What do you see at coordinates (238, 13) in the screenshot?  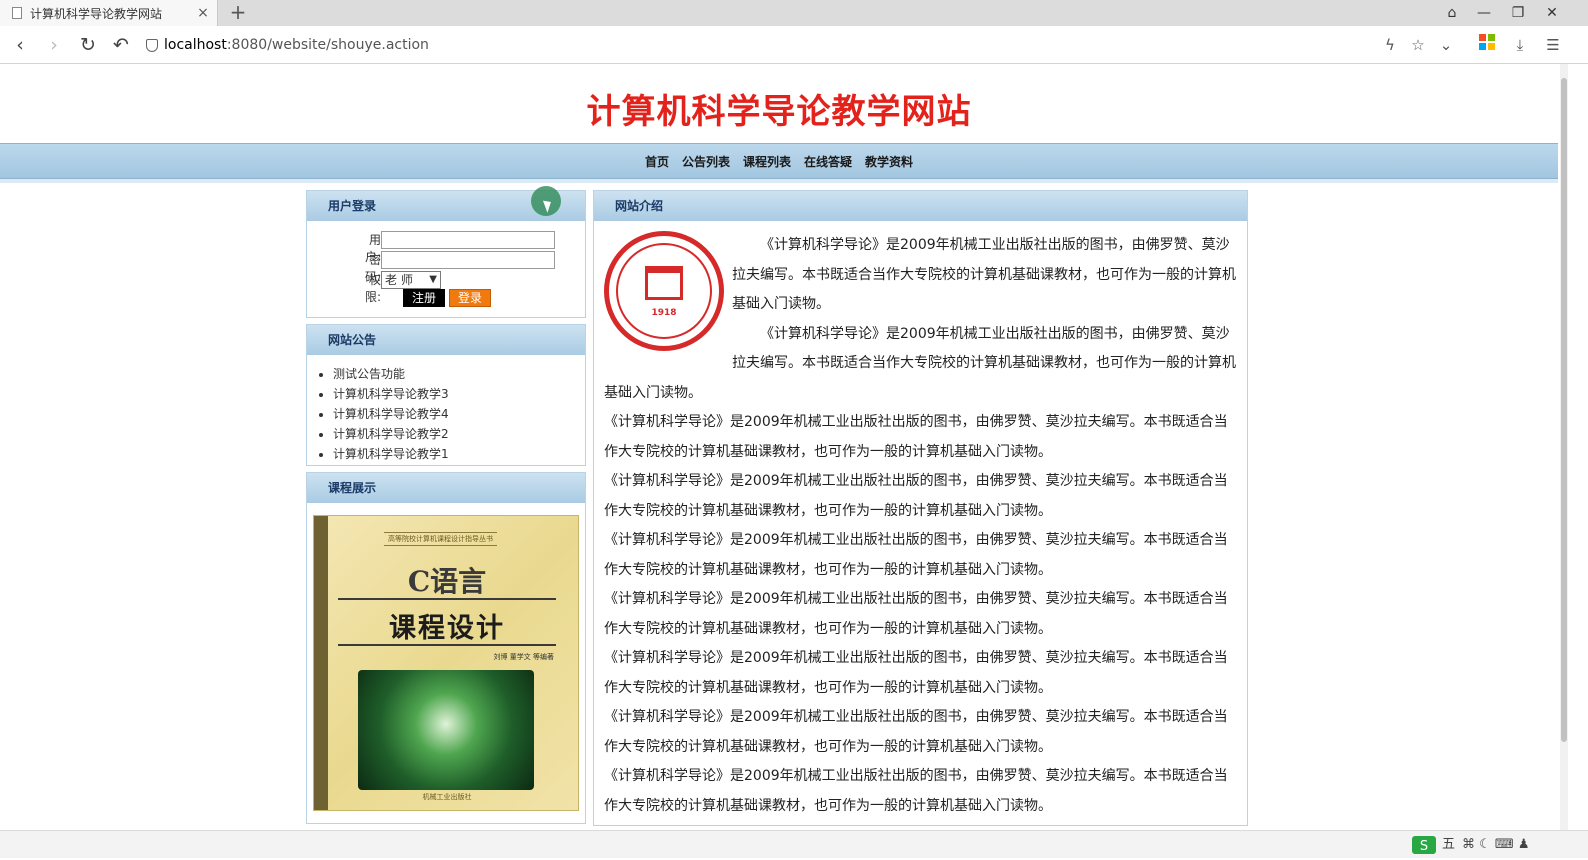 I see `new-tab-button: +` at bounding box center [238, 13].